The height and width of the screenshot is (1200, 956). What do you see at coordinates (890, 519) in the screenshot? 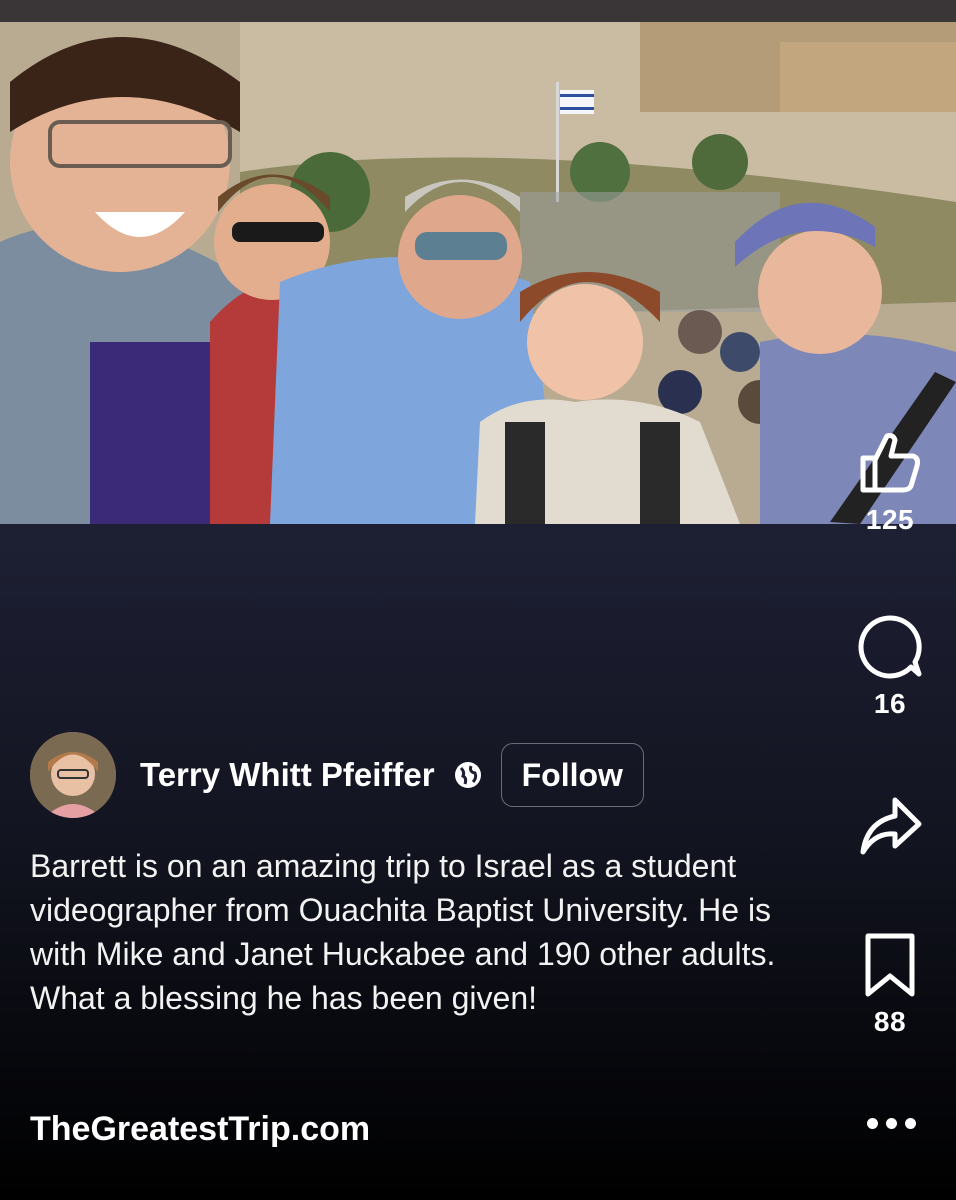
I see `like-count: 125` at bounding box center [890, 519].